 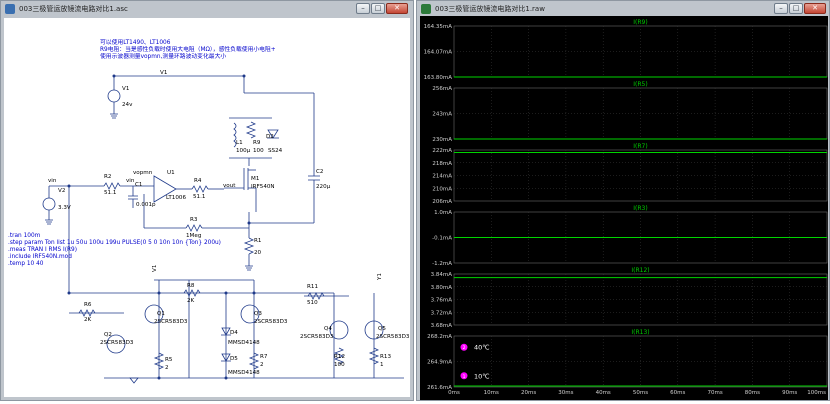 What do you see at coordinates (442, 151) in the screenshot?
I see `y-tick-label: 222mA` at bounding box center [442, 151].